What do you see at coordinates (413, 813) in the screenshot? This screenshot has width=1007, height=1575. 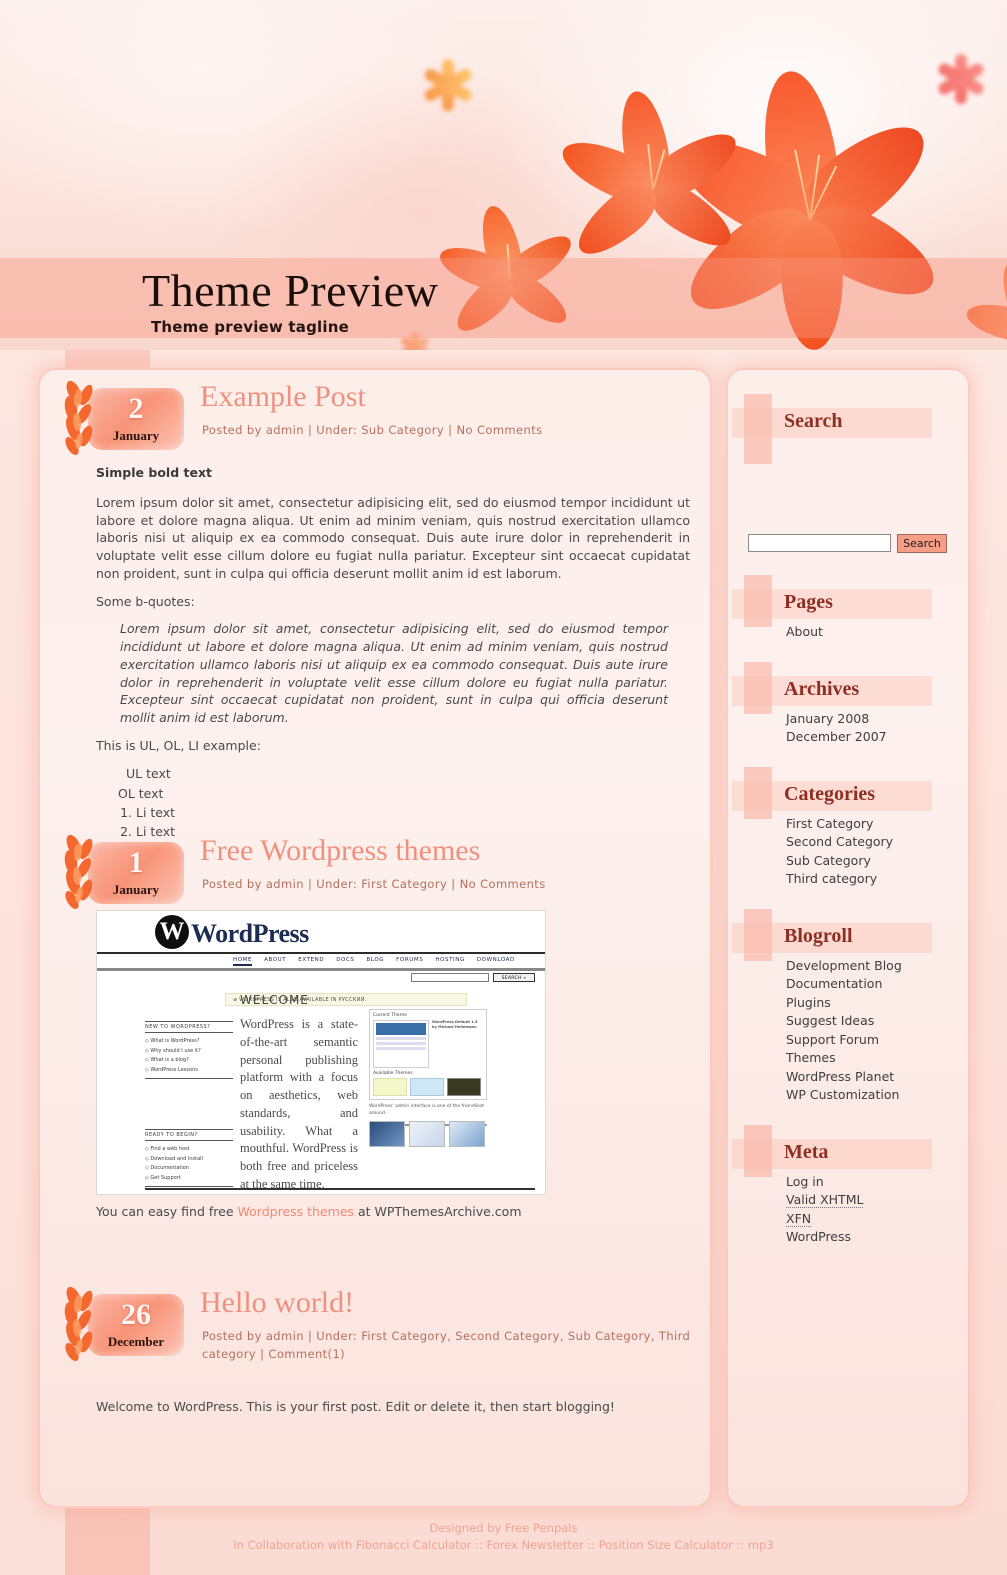 I see `list-item: Li text` at bounding box center [413, 813].